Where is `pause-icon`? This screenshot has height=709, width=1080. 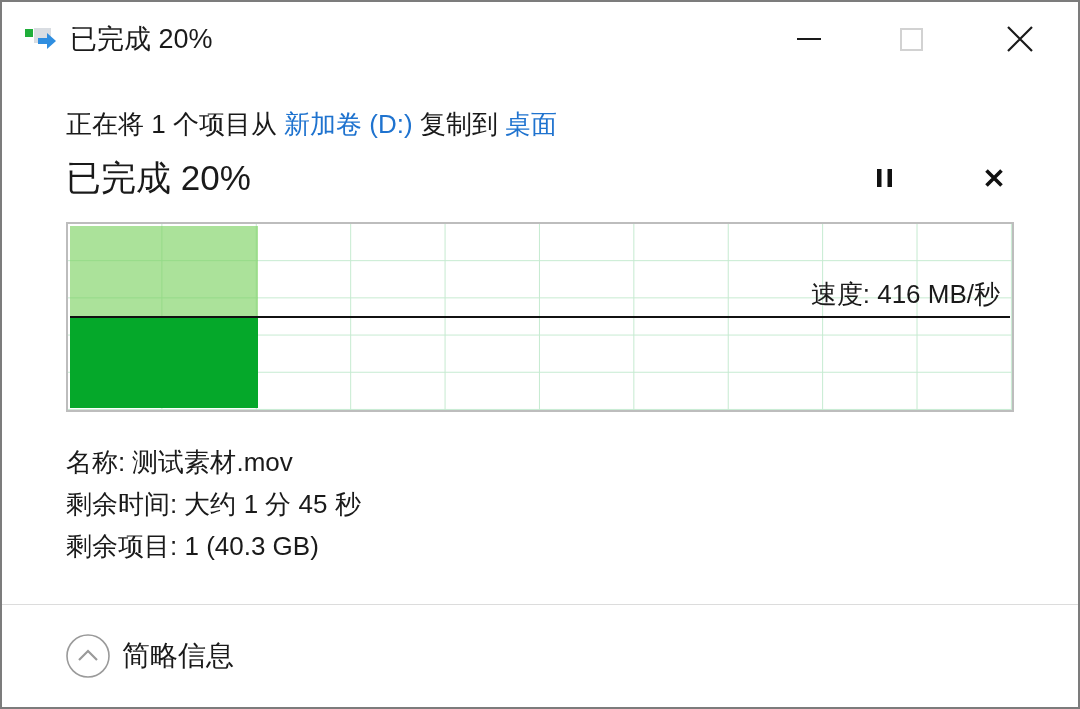 pause-icon is located at coordinates (884, 178).